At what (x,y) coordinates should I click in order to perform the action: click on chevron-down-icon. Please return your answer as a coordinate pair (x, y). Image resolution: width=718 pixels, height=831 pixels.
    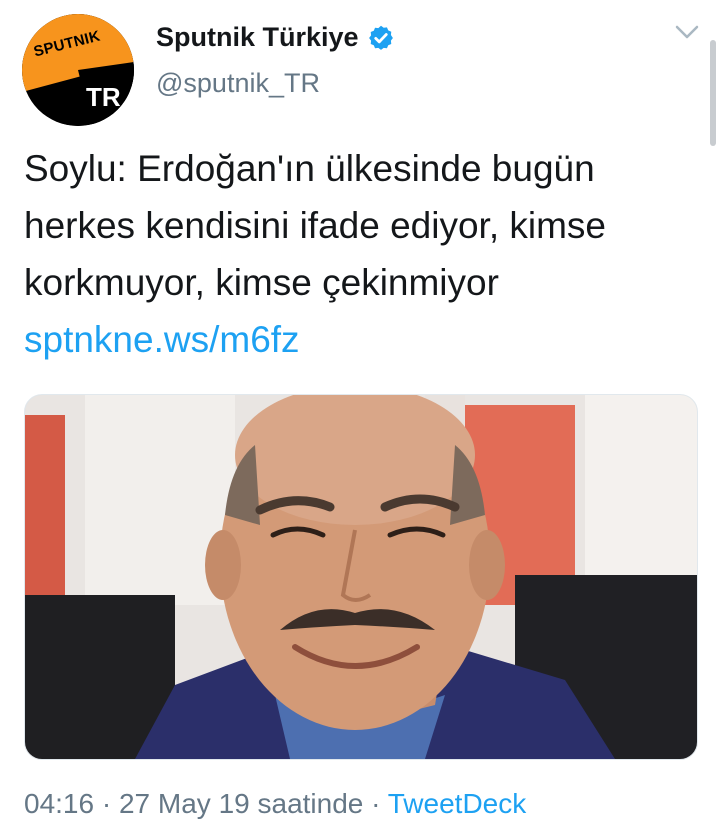
    Looking at the image, I should click on (687, 32).